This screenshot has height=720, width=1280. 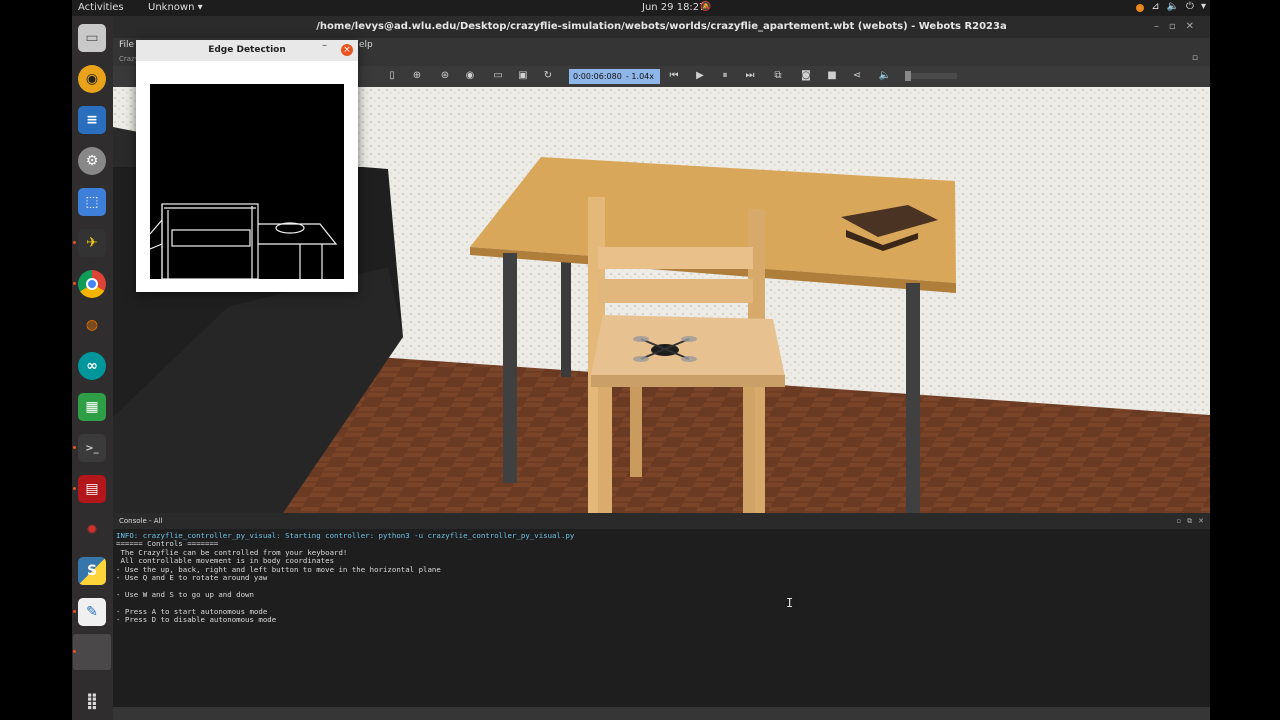 What do you see at coordinates (243, 241) in the screenshot?
I see `edge-lines` at bounding box center [243, 241].